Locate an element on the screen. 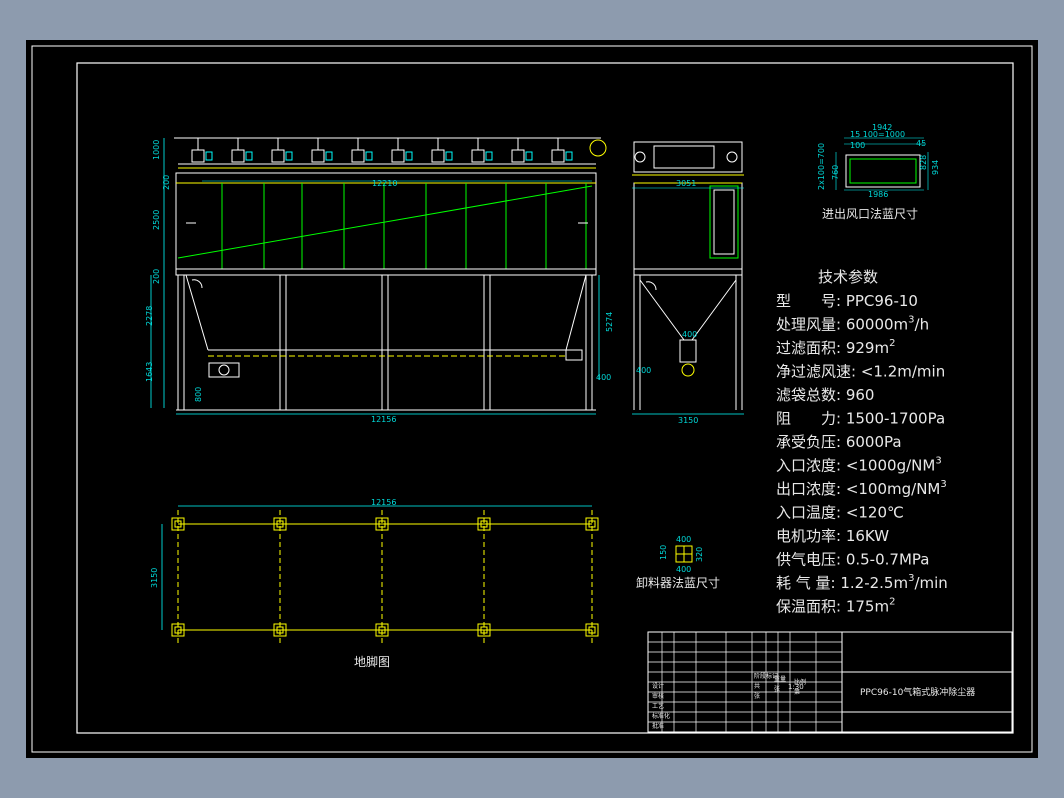 This screenshot has width=1064, height=798. tech-param-row: 供气电压: 0.5-0.7MPa is located at coordinates (852, 560).